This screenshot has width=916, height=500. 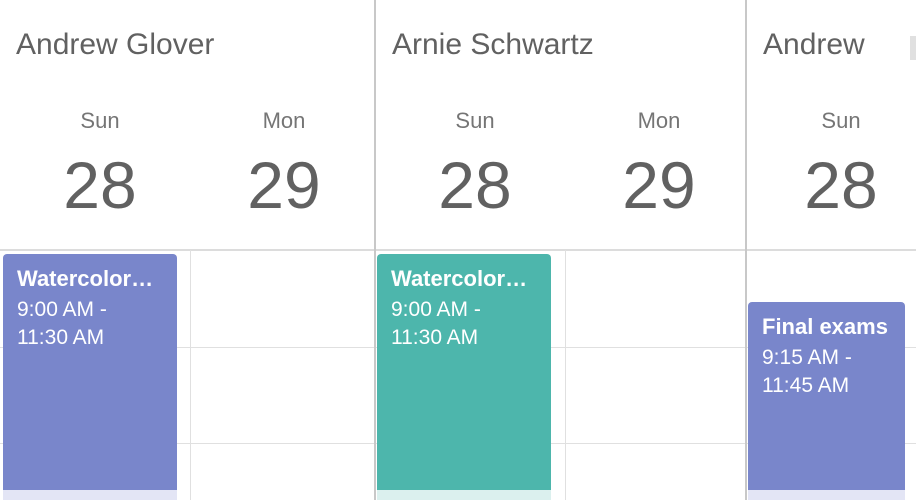 I want to click on appointment-watercolor-andrew-glover: Watercolor… 9:00 AM - 11:30 AM, so click(x=90, y=372).